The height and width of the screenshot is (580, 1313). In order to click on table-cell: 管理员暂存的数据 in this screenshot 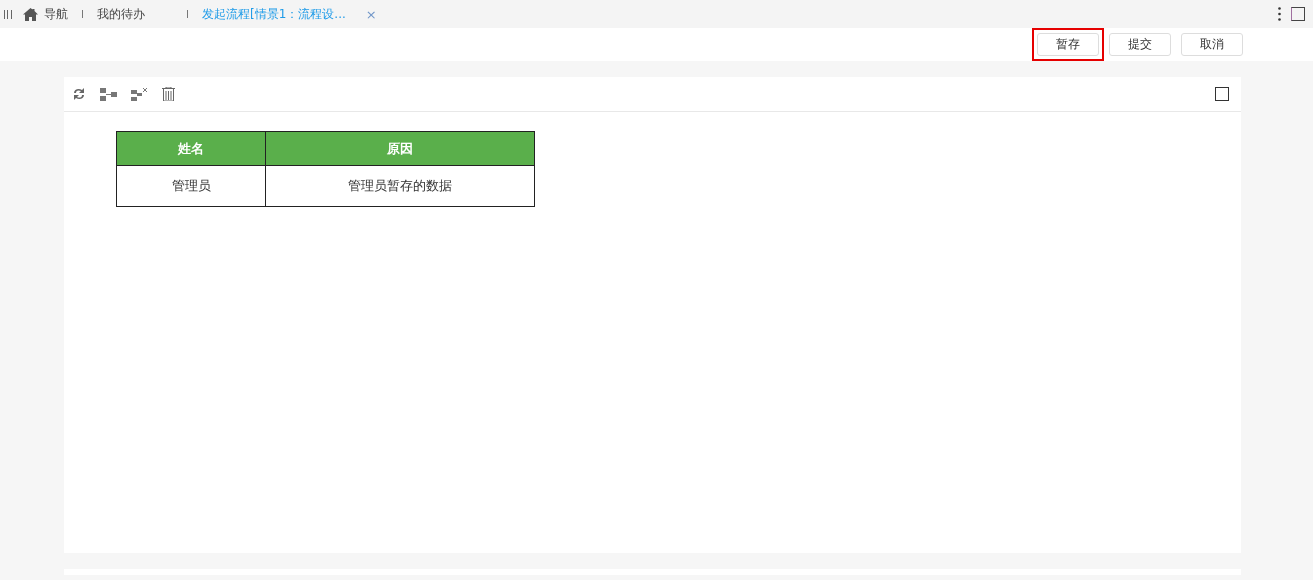, I will do `click(400, 186)`.